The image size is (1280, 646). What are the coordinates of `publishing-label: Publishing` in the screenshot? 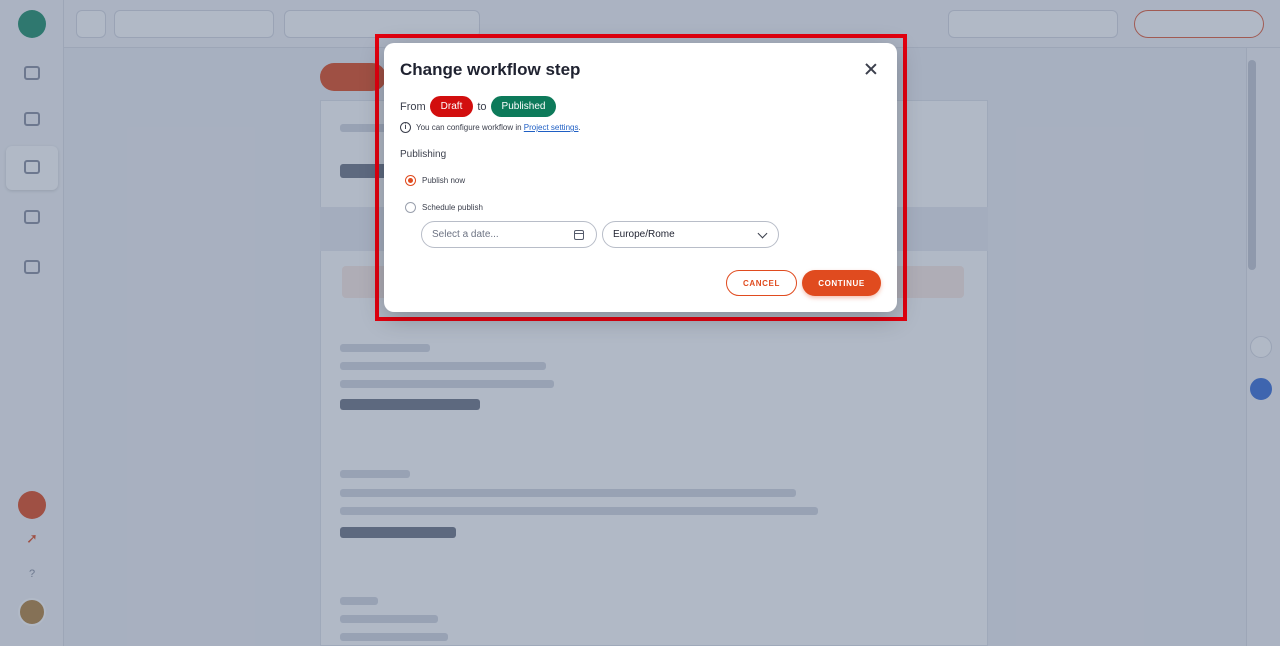 It's located at (423, 154).